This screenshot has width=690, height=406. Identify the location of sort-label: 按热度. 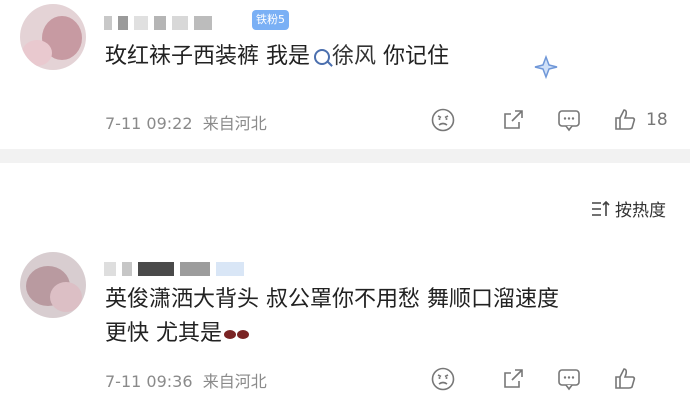
(640, 211).